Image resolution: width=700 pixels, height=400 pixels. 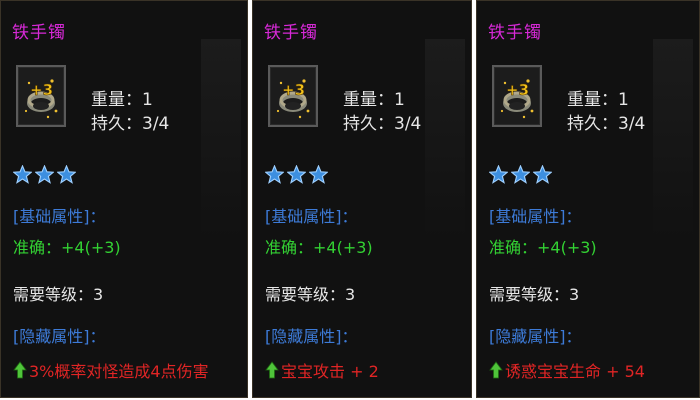 I want to click on hidden-attribute-row: 3%概率对怪造成4点伤害, so click(x=111, y=370).